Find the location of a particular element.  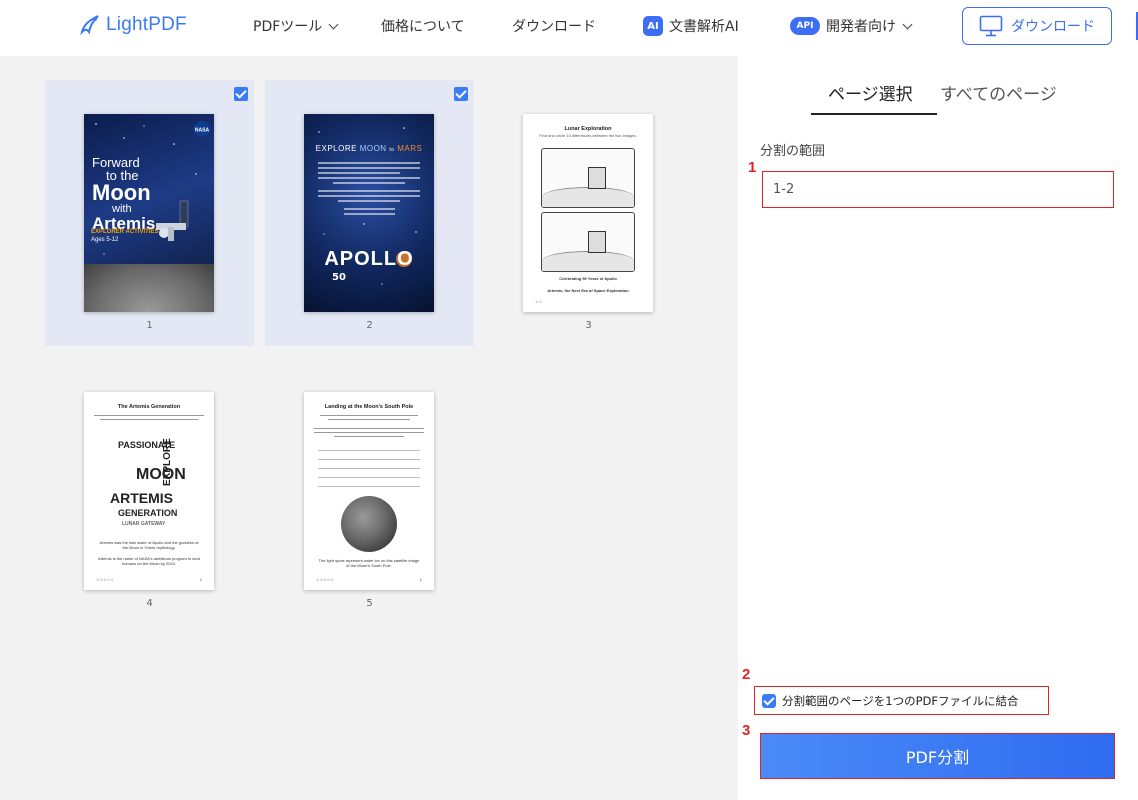

page-number: 4 is located at coordinates (149, 603).